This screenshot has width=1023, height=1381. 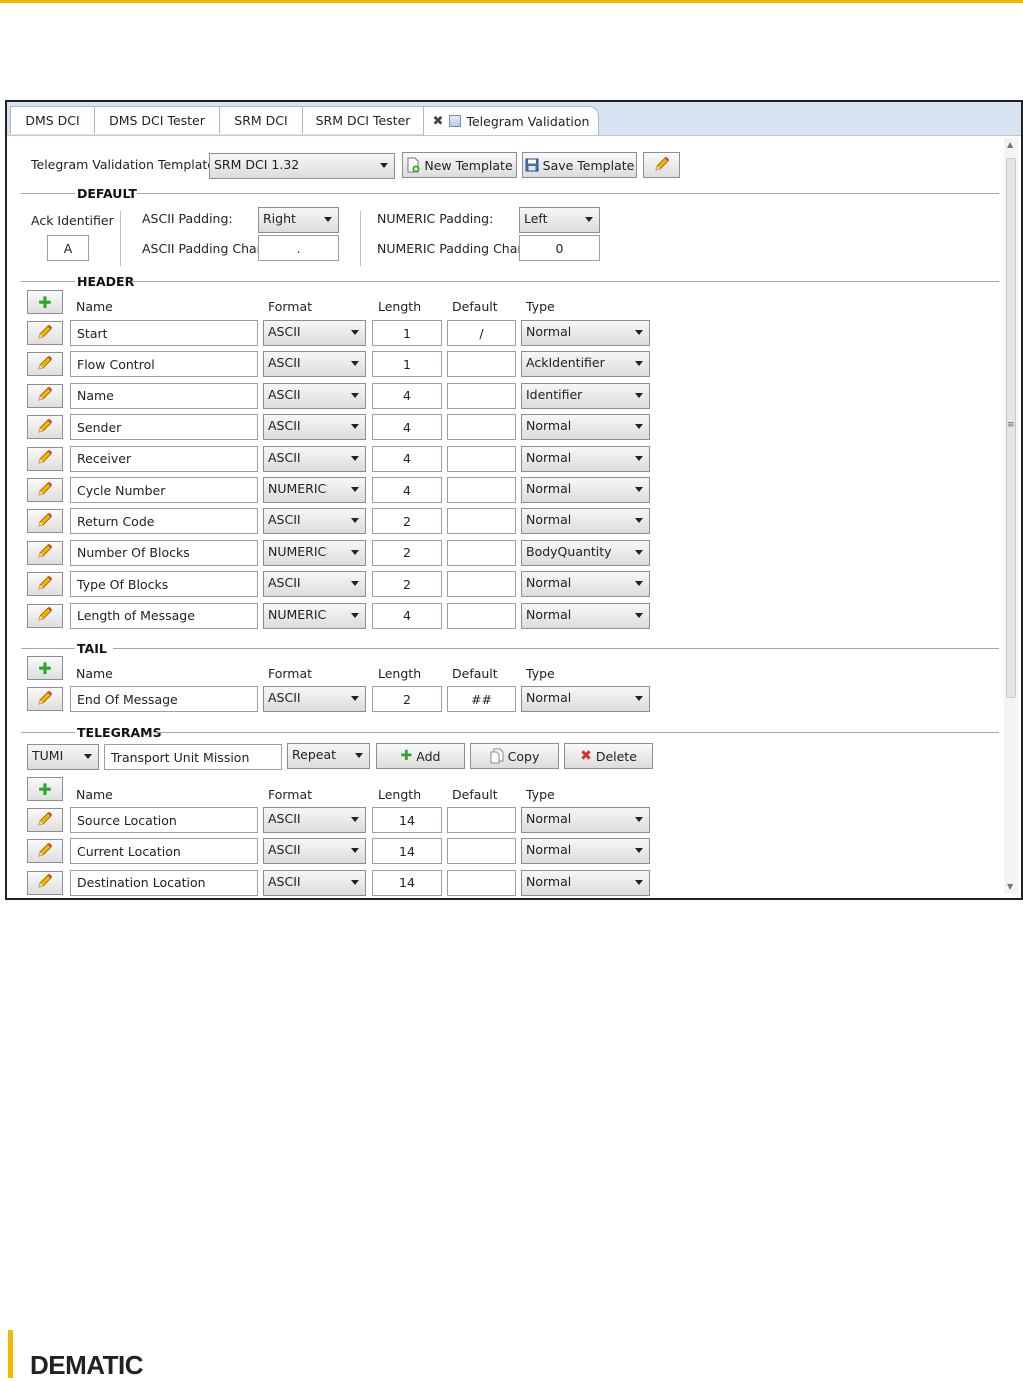 What do you see at coordinates (52, 120) in the screenshot?
I see `tab-dms-dci: DMS DCI` at bounding box center [52, 120].